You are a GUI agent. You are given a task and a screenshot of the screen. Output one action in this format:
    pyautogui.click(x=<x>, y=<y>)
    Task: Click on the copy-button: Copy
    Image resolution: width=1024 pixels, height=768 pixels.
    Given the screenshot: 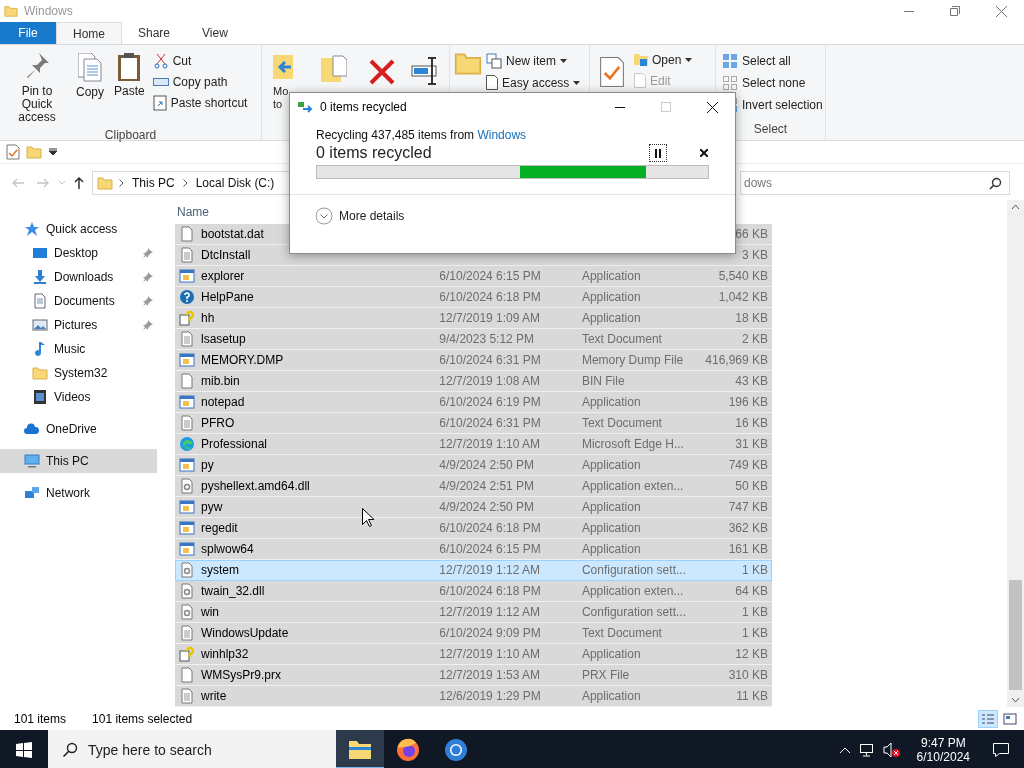 What is the action you would take?
    pyautogui.click(x=90, y=88)
    